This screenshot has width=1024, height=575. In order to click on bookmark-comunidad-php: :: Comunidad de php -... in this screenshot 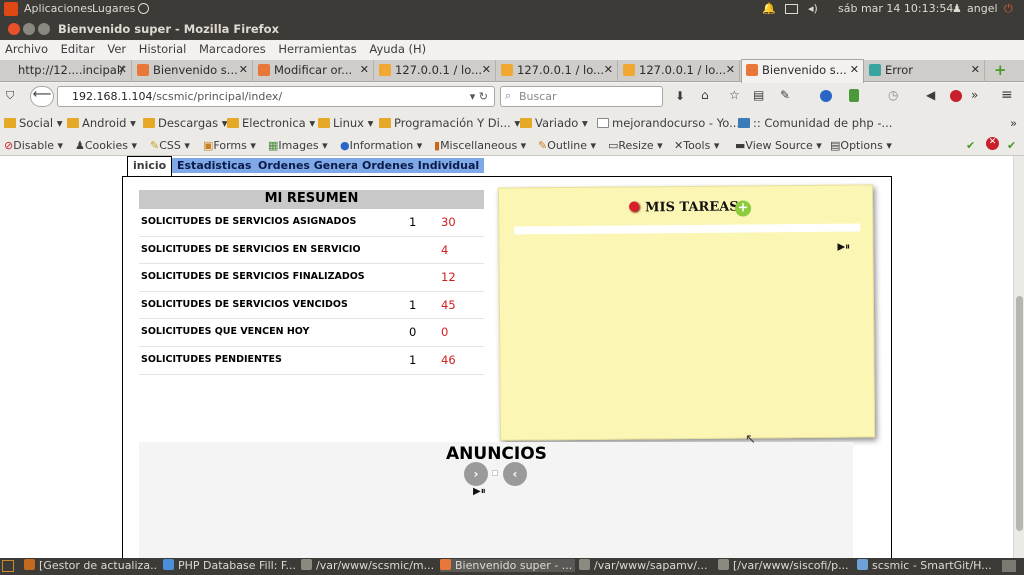, I will do `click(815, 123)`.